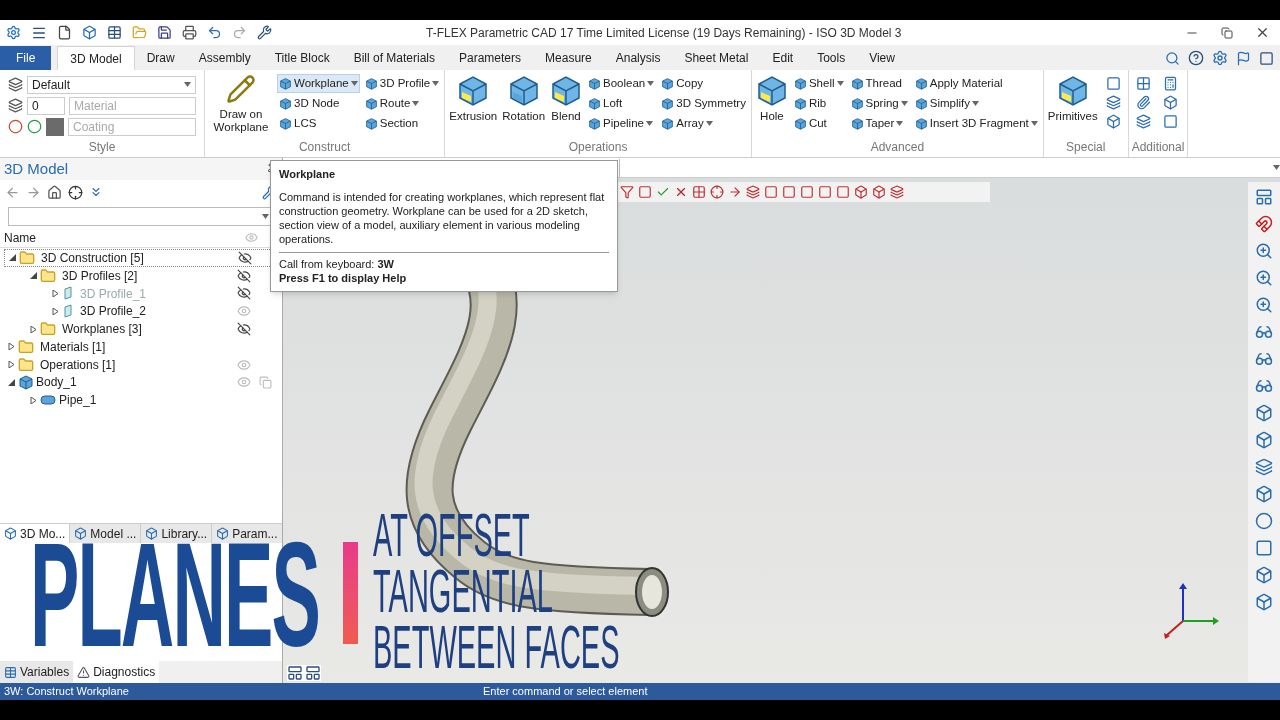  Describe the element at coordinates (241, 104) in the screenshot. I see `ribbon-large-button: Draw on Workplane` at that location.